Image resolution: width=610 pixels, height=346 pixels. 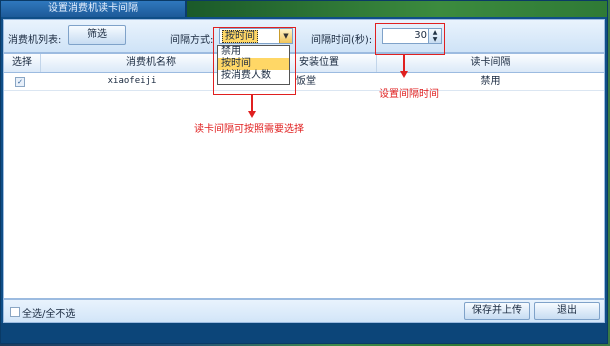 What do you see at coordinates (404, 74) in the screenshot?
I see `stepper-arrow-icon` at bounding box center [404, 74].